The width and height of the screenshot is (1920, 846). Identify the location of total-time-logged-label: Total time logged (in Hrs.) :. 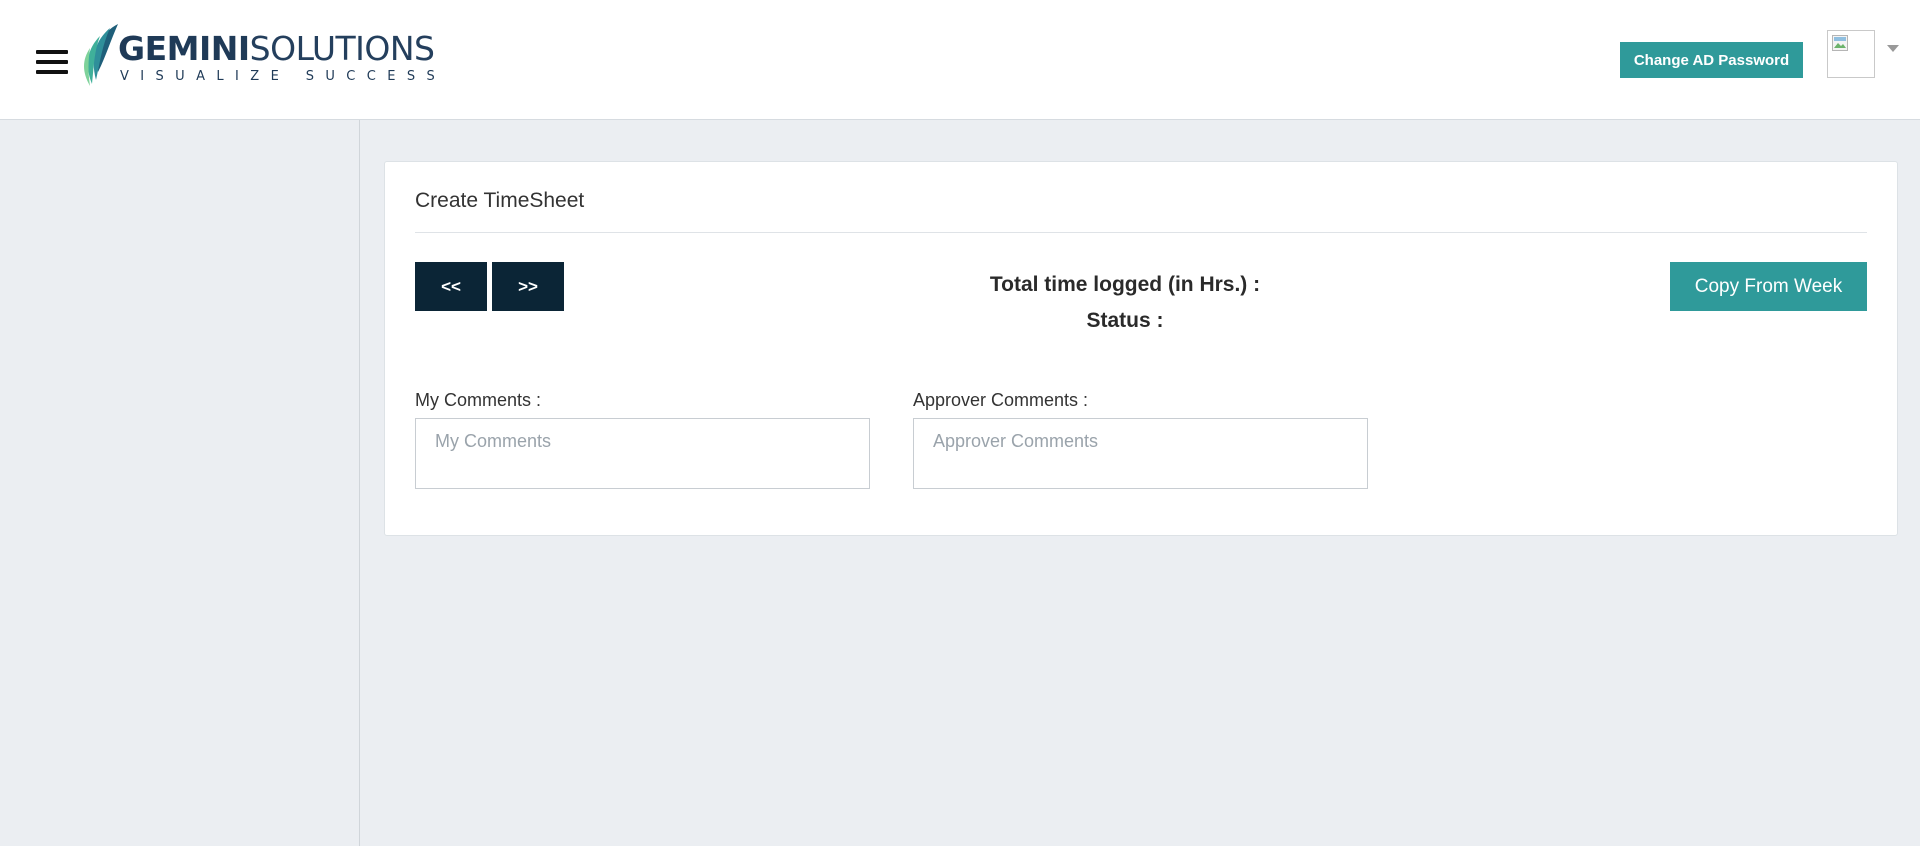
(1125, 284).